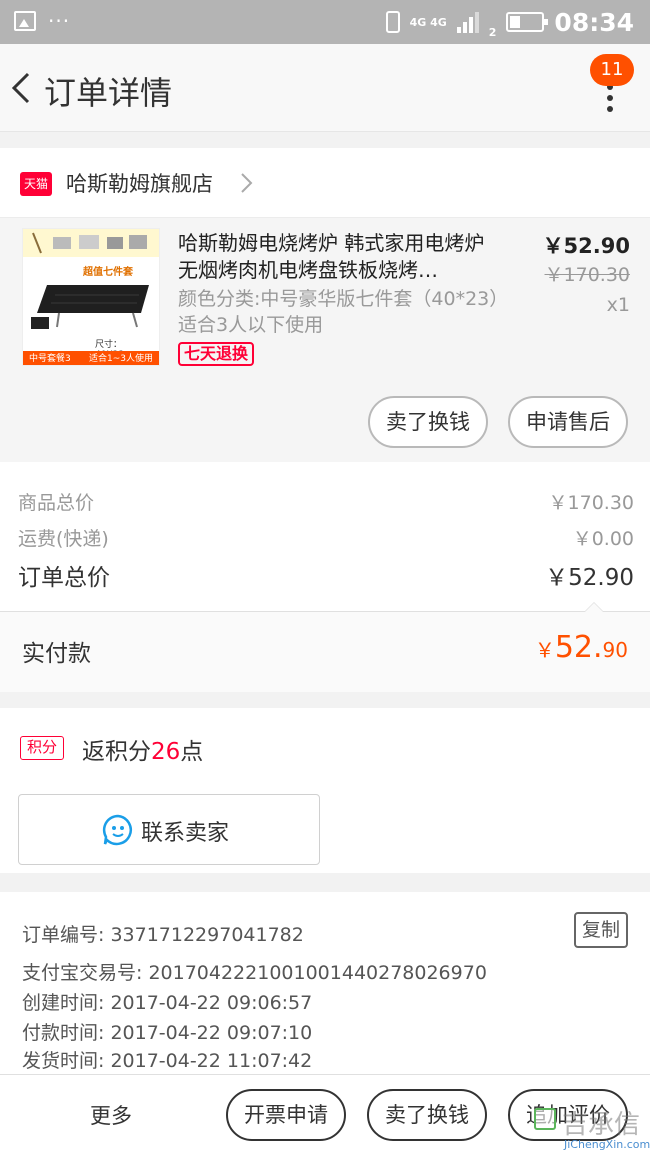  Describe the element at coordinates (117, 830) in the screenshot. I see `chat-bubble-icon` at that location.